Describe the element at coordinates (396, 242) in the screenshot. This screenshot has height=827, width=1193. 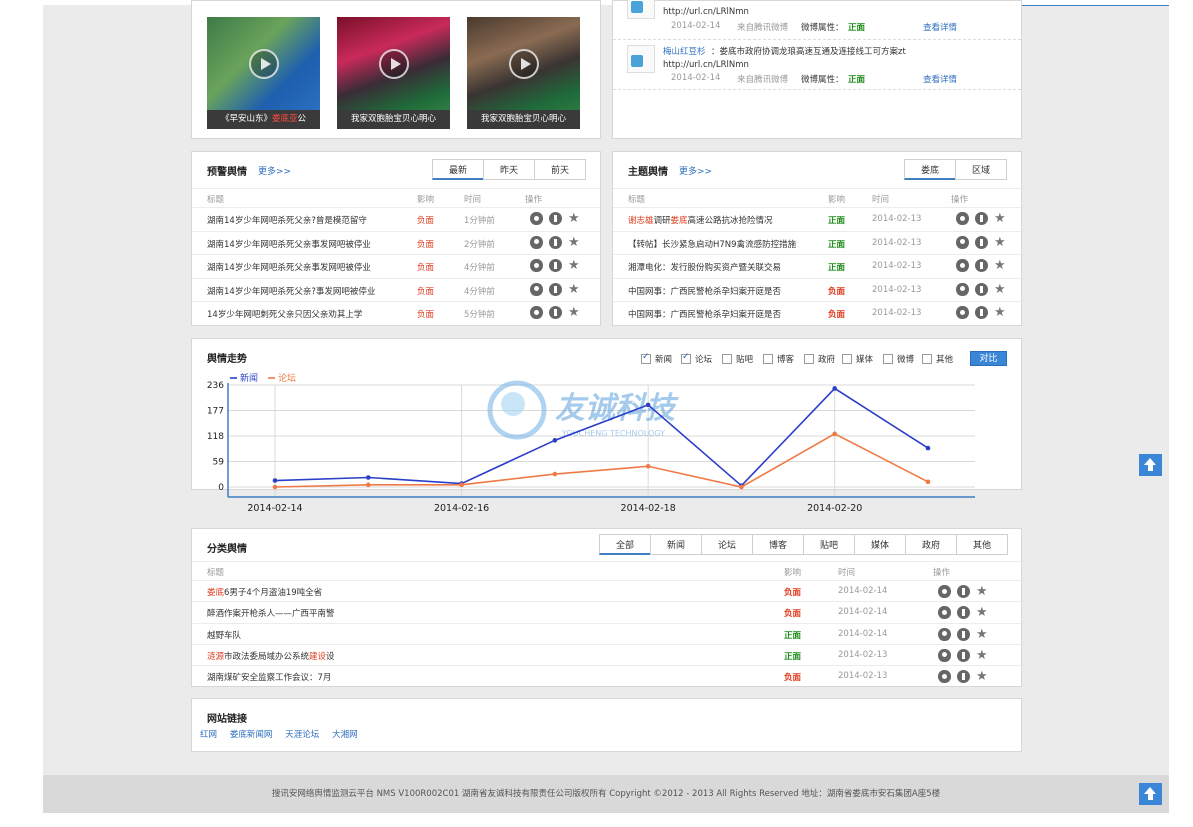
I see `table-row: 湖南14岁少年网吧杀死父亲事发网吧被停业 负面 2分钟前 ★` at that location.